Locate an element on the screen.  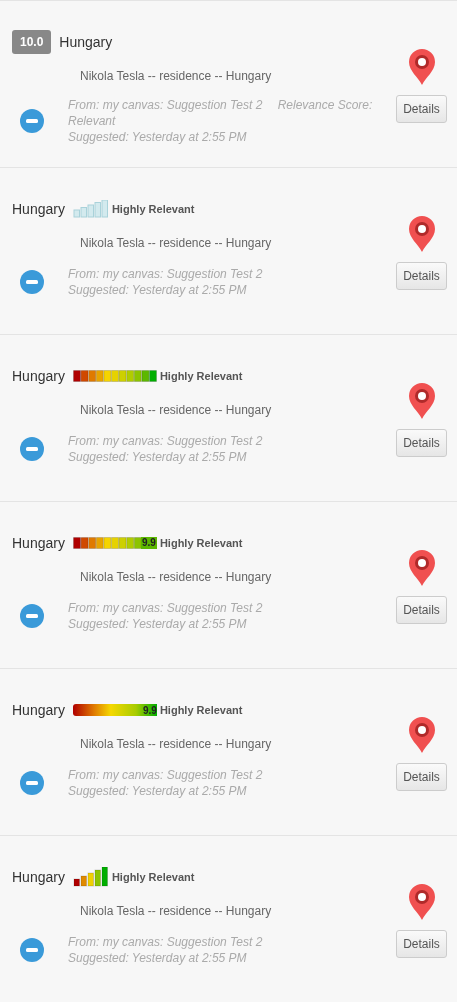
source-text: From: my canvas: Suggestion Test 2 Relevance Score: Relevant is located at coordinates (221, 113).